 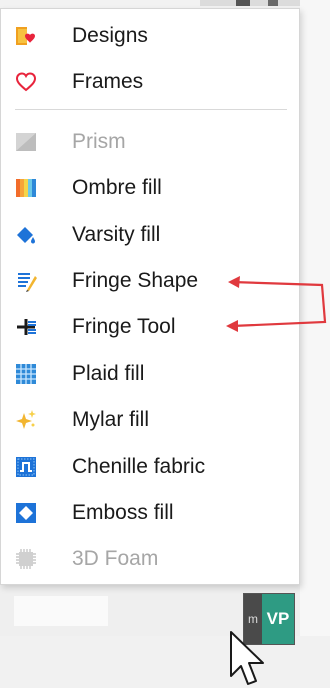 I want to click on menu-item-label: Designs, so click(x=110, y=35).